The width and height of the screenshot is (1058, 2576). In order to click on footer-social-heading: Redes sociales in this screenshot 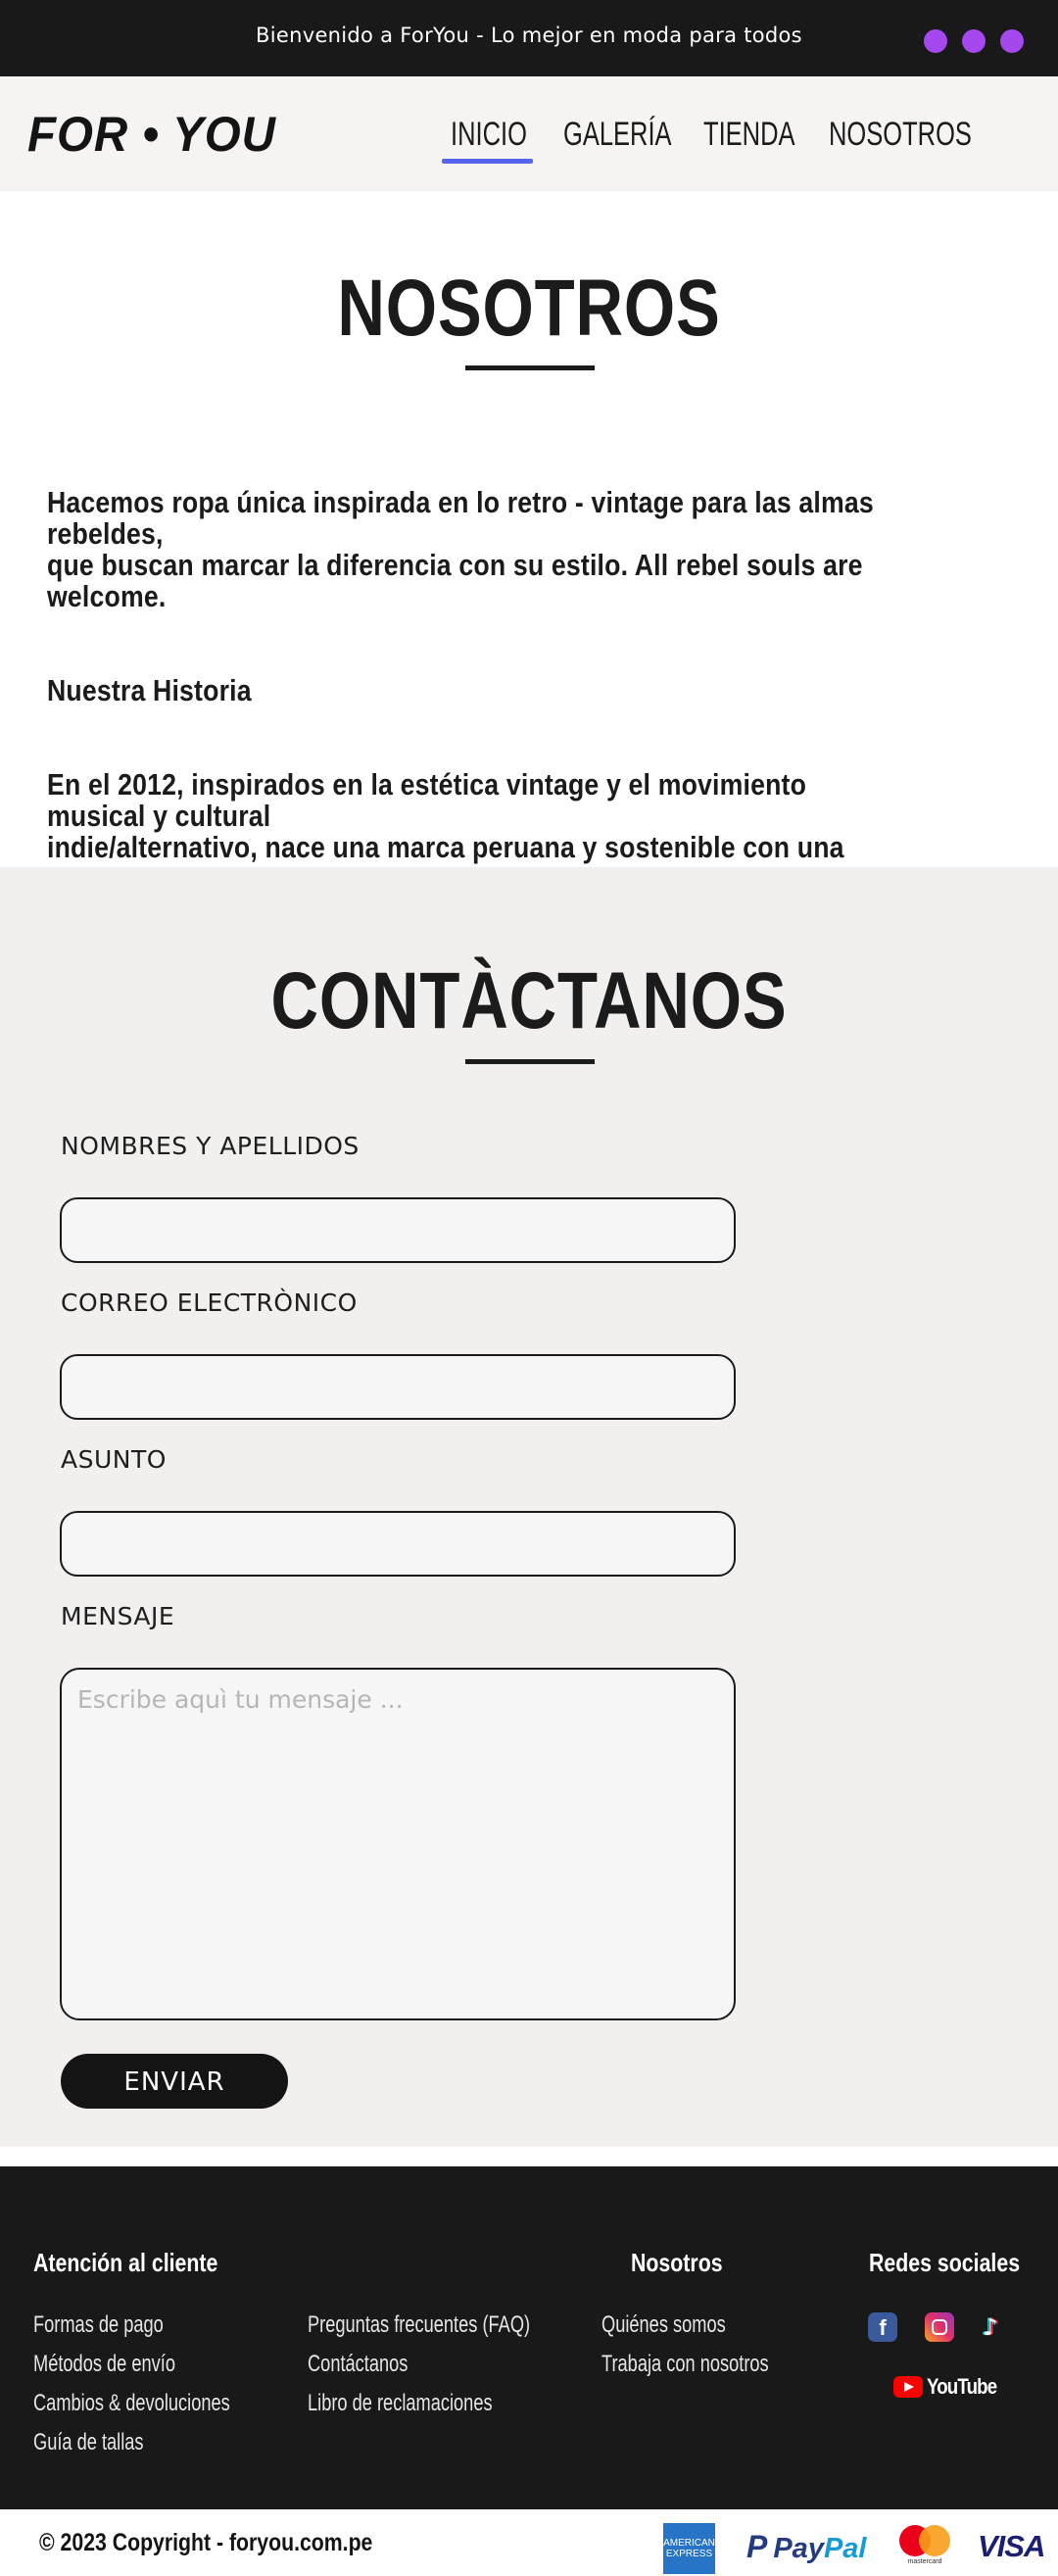, I will do `click(945, 2262)`.